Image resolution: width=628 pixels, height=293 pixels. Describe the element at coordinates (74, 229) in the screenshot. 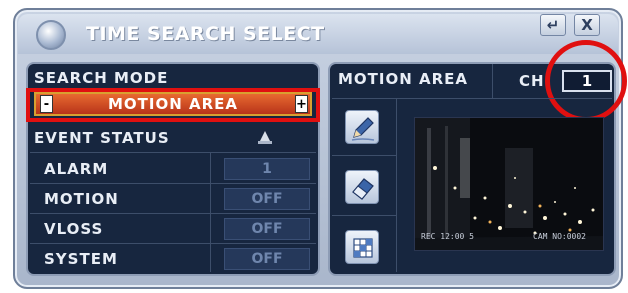

I see `vloss-label: VLOSS` at that location.